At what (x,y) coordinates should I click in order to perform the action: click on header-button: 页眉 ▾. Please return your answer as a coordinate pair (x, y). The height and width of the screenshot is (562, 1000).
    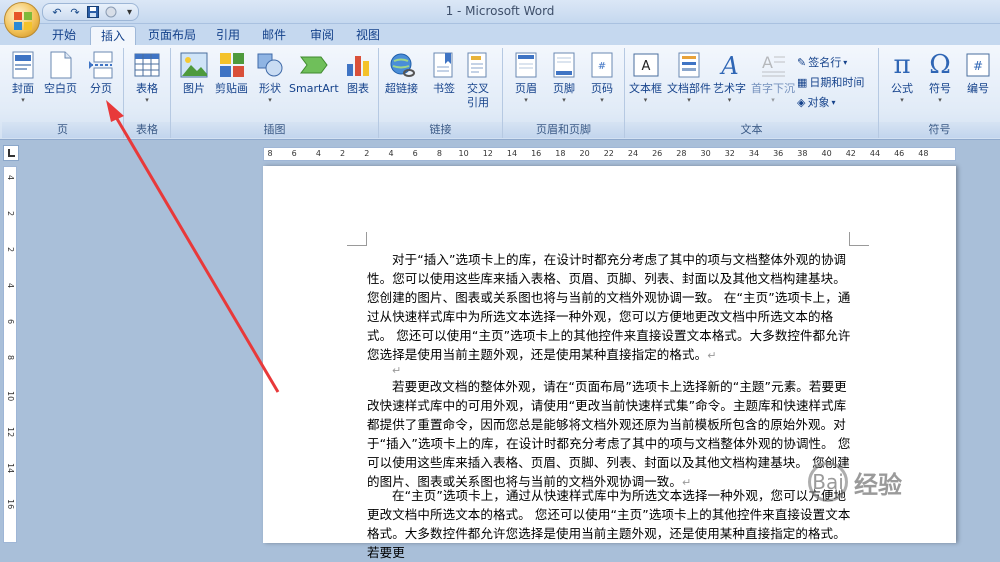
    Looking at the image, I should click on (526, 77).